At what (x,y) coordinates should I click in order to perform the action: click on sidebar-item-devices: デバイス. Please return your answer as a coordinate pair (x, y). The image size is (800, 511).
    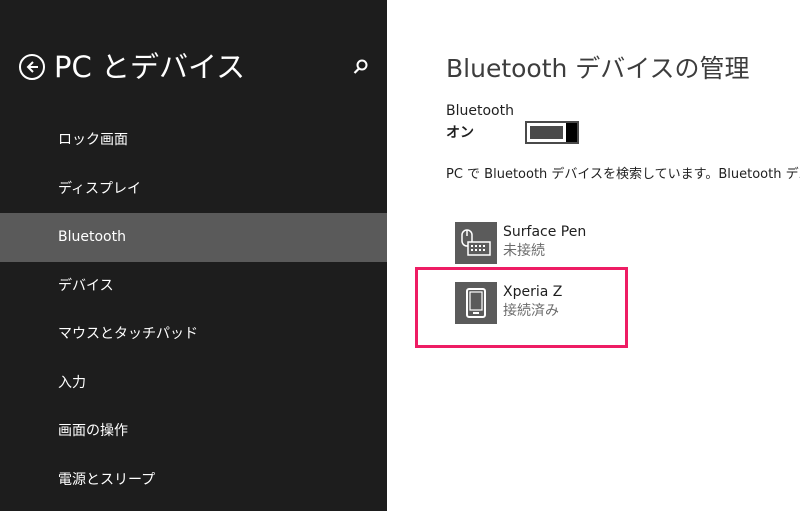
    Looking at the image, I should click on (193, 286).